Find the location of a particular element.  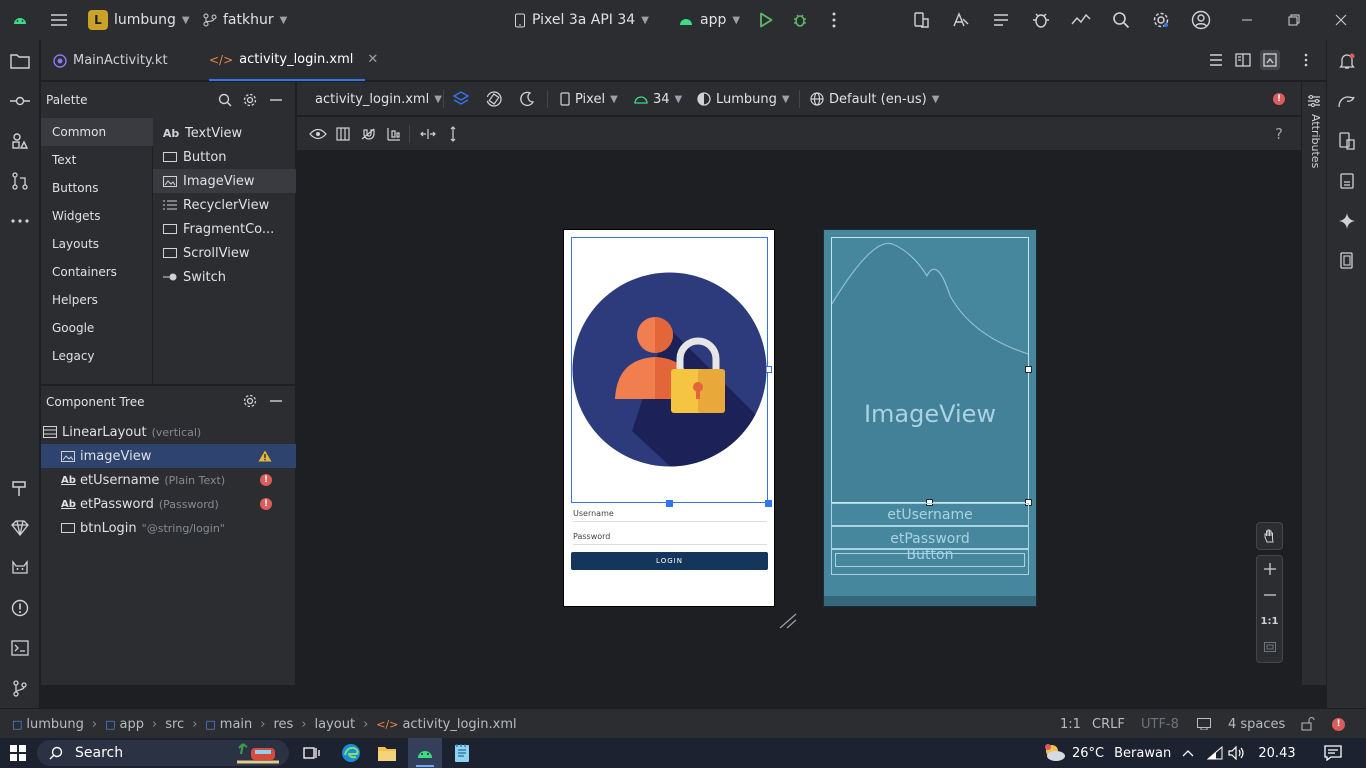

category-buttons: Buttons is located at coordinates (97, 188).